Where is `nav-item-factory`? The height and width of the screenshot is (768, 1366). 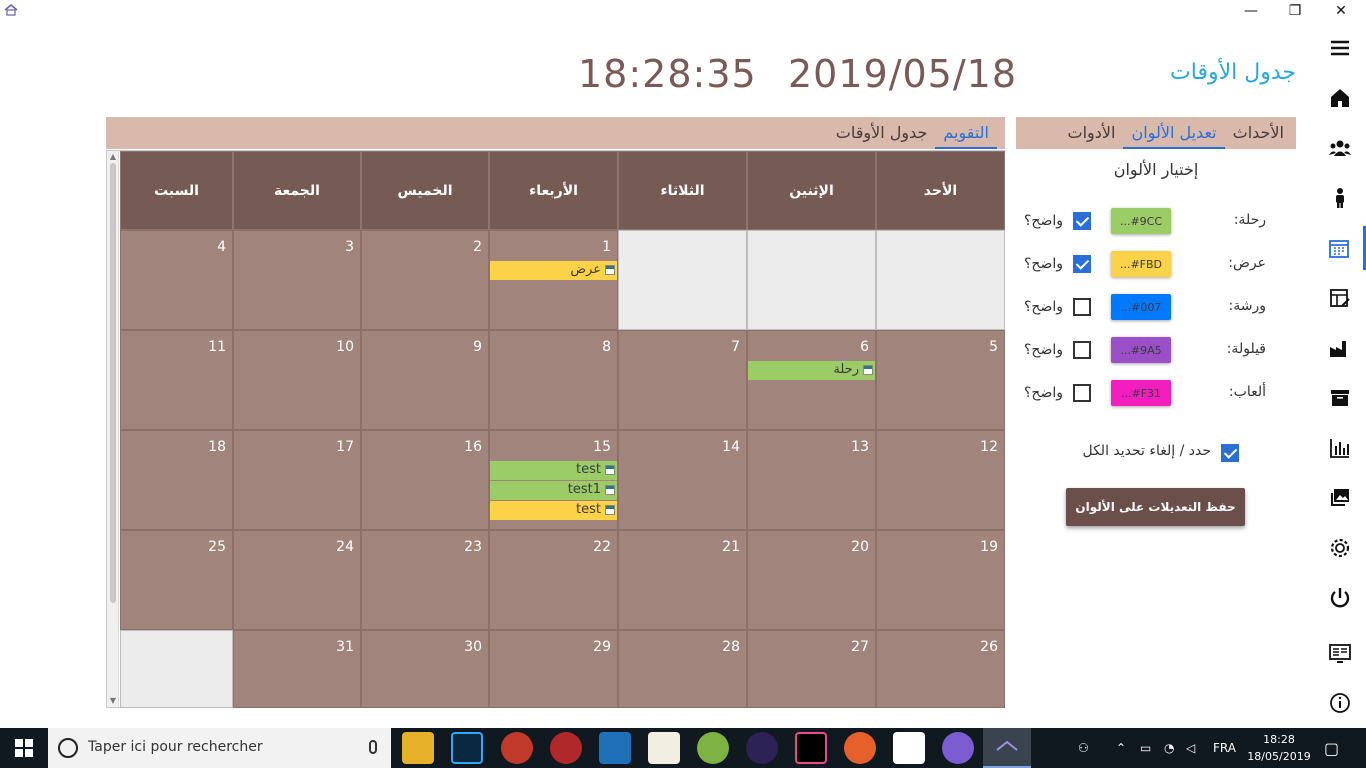
nav-item-factory is located at coordinates (1340, 348).